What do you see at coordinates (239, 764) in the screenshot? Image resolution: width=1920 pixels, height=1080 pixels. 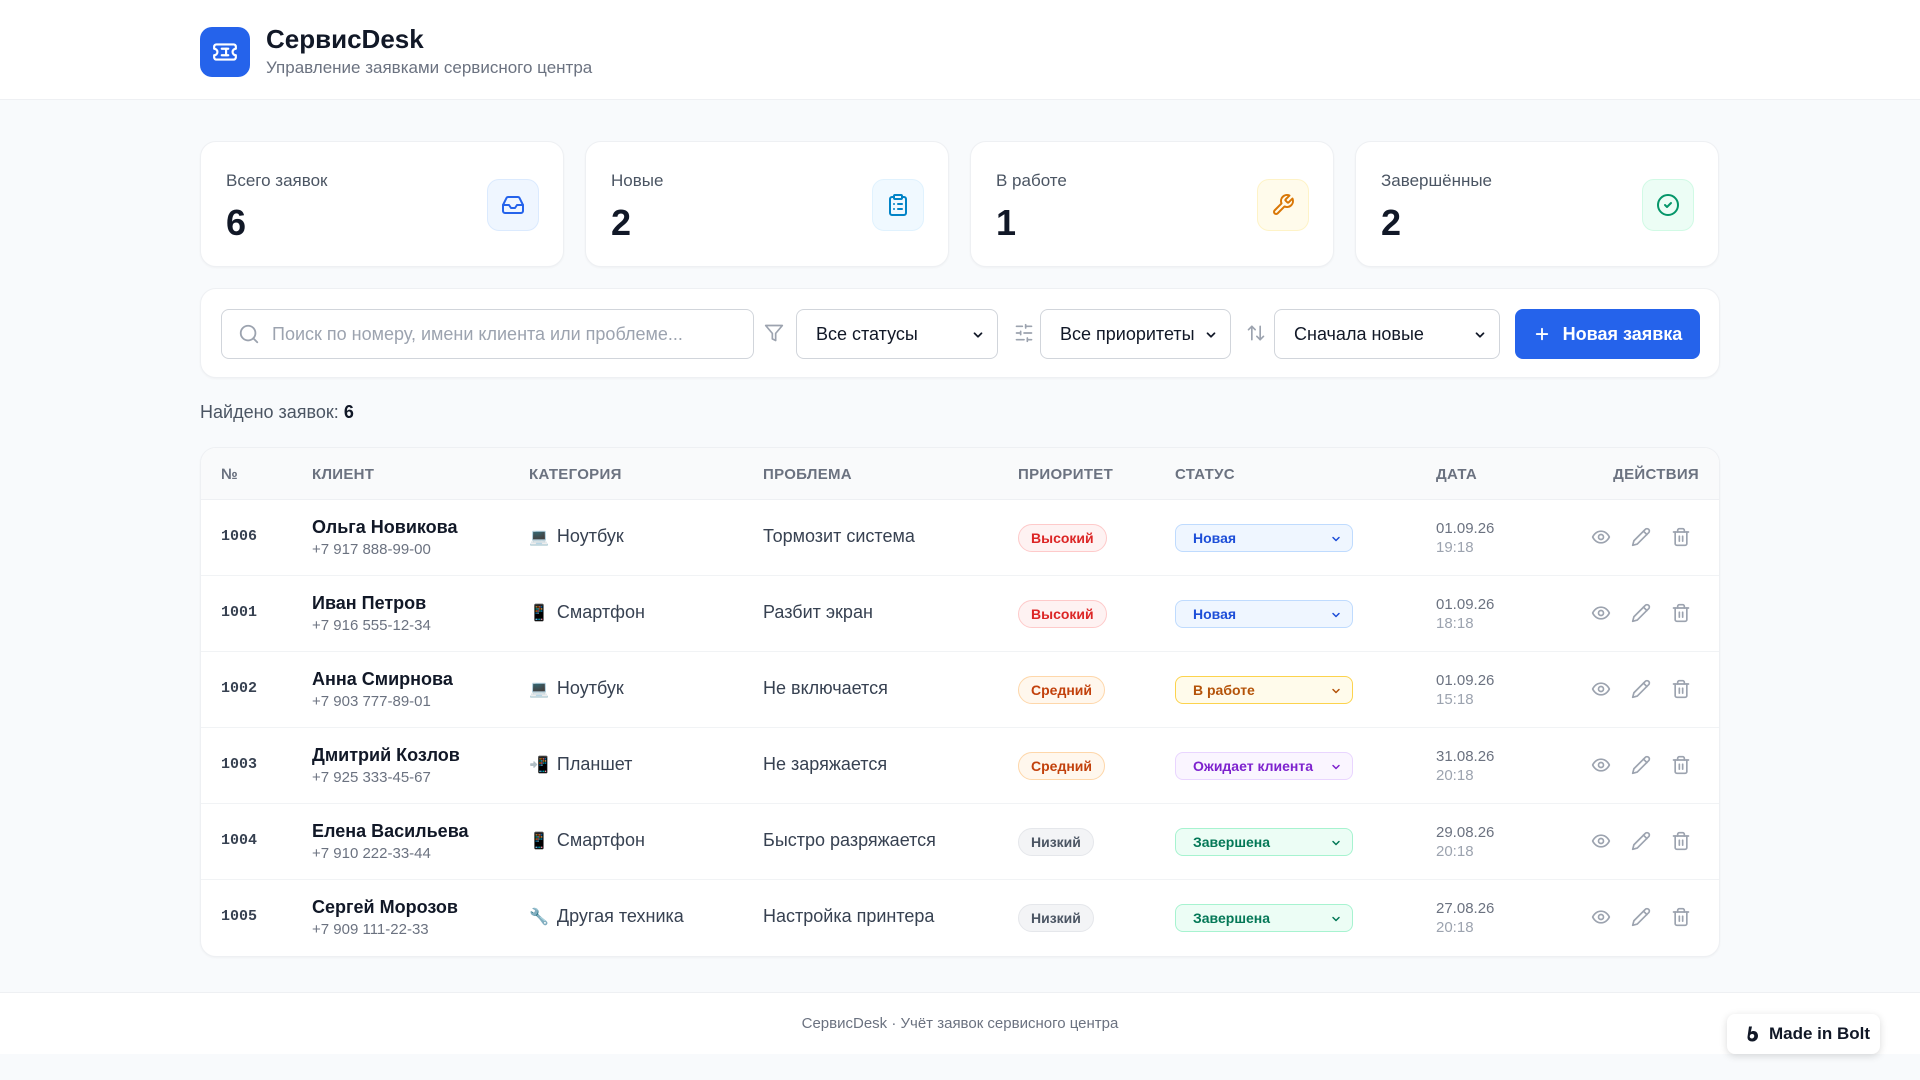 I see `request-number: 1003` at bounding box center [239, 764].